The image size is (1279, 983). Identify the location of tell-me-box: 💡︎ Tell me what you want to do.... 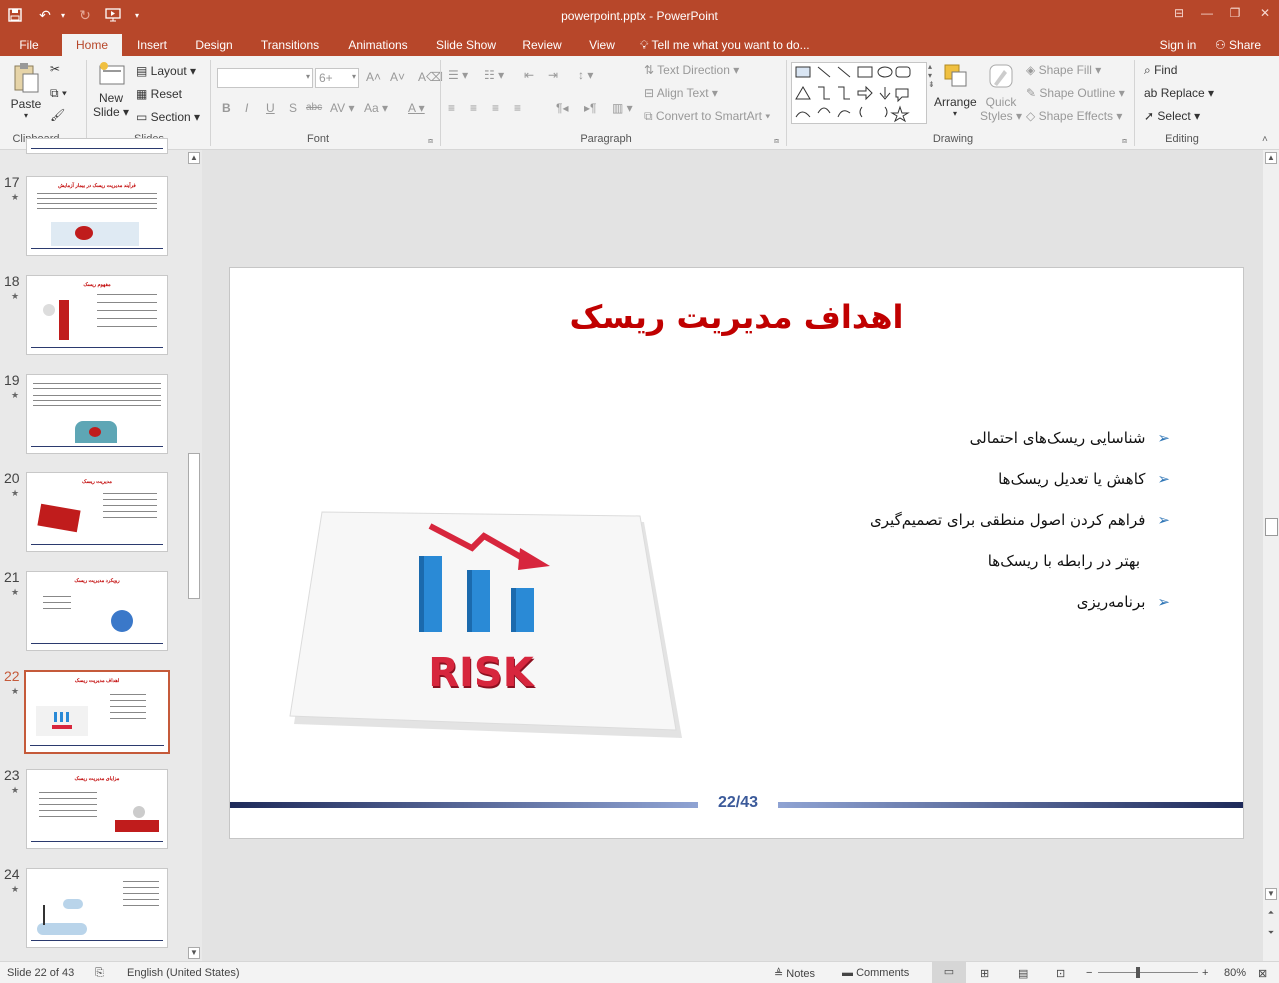
(735, 45).